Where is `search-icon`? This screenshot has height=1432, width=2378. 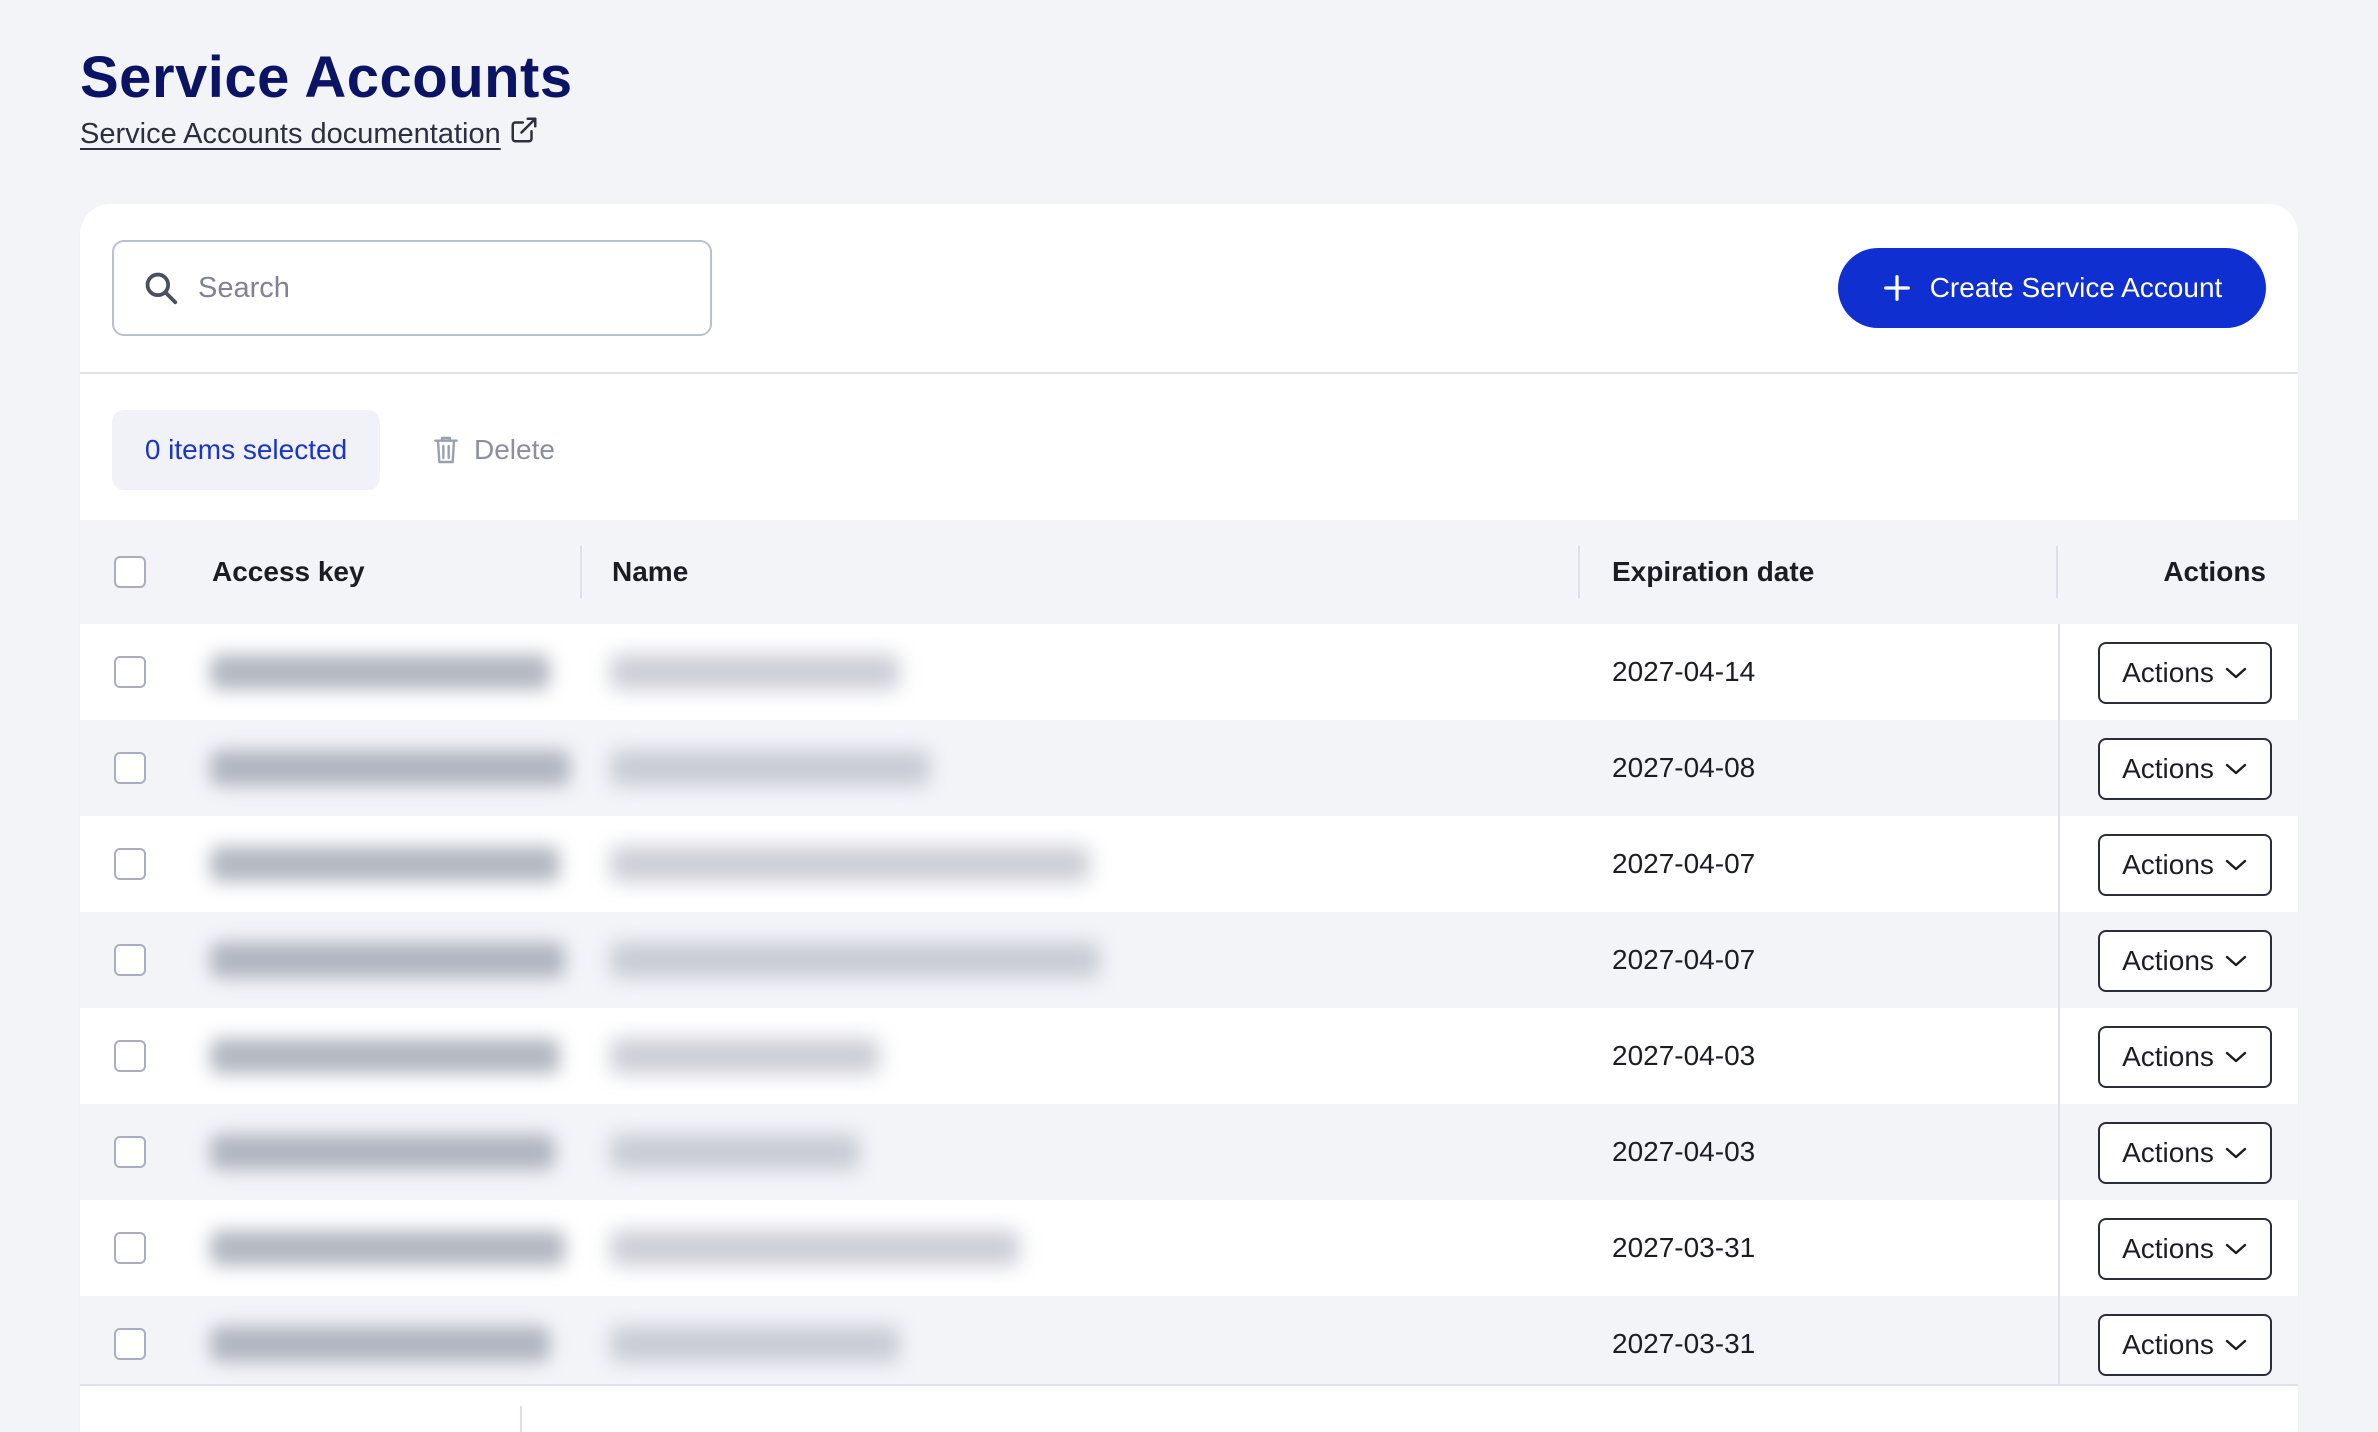
search-icon is located at coordinates (161, 288).